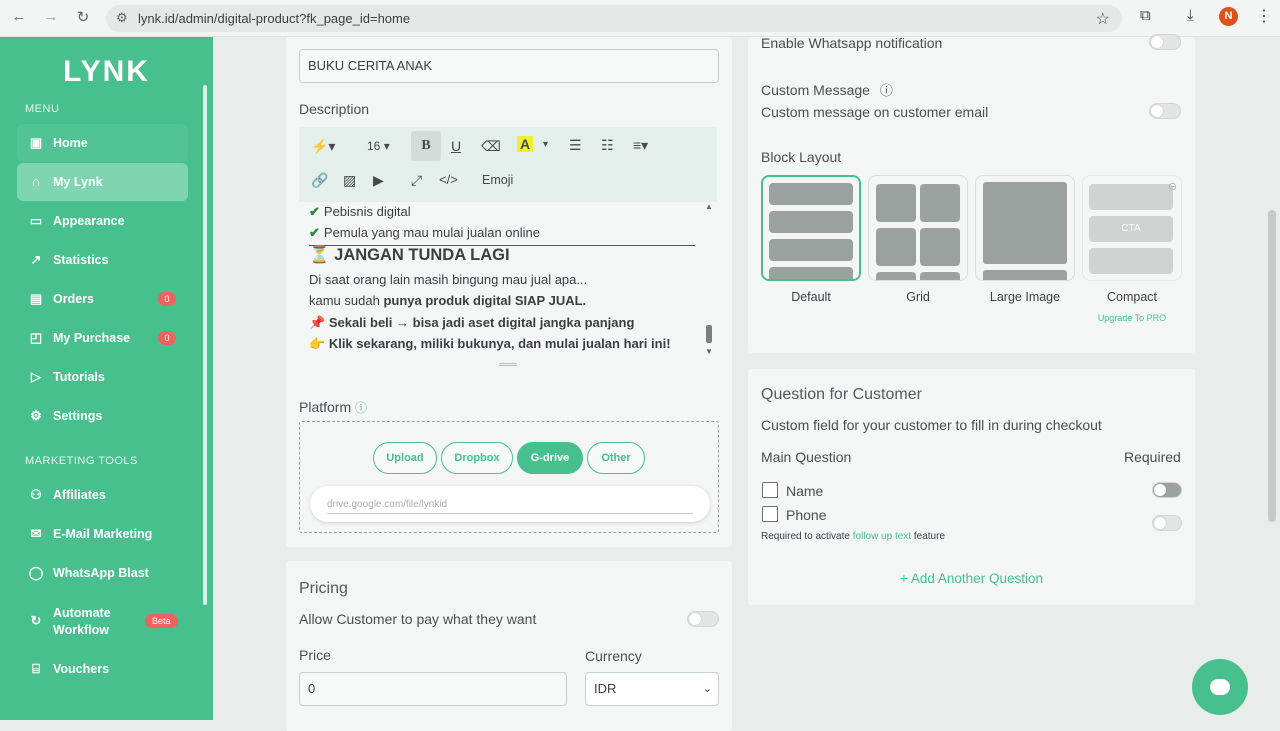 The image size is (1280, 731). I want to click on content-line: ✔ Pebisnis digital, so click(360, 212).